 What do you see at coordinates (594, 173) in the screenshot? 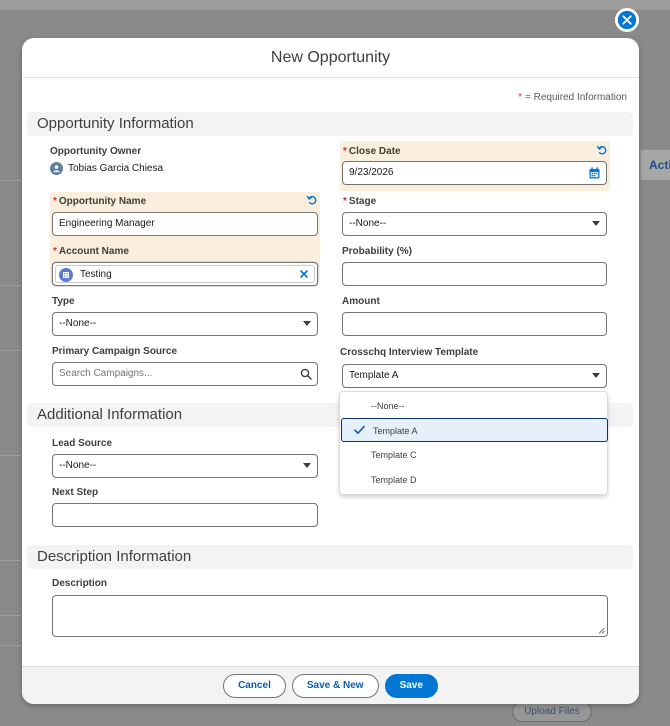
I see `calendar-icon` at bounding box center [594, 173].